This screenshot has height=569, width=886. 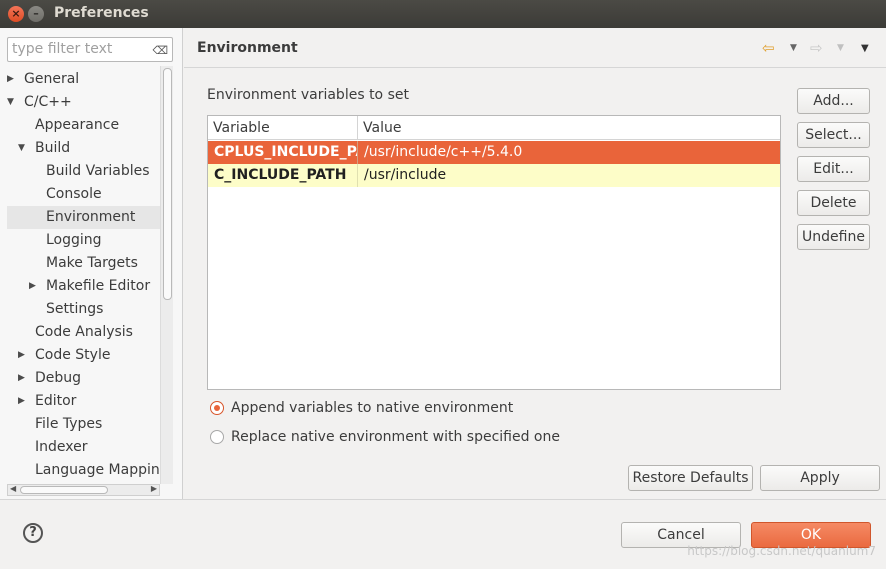 What do you see at coordinates (217, 408) in the screenshot?
I see `append-radio` at bounding box center [217, 408].